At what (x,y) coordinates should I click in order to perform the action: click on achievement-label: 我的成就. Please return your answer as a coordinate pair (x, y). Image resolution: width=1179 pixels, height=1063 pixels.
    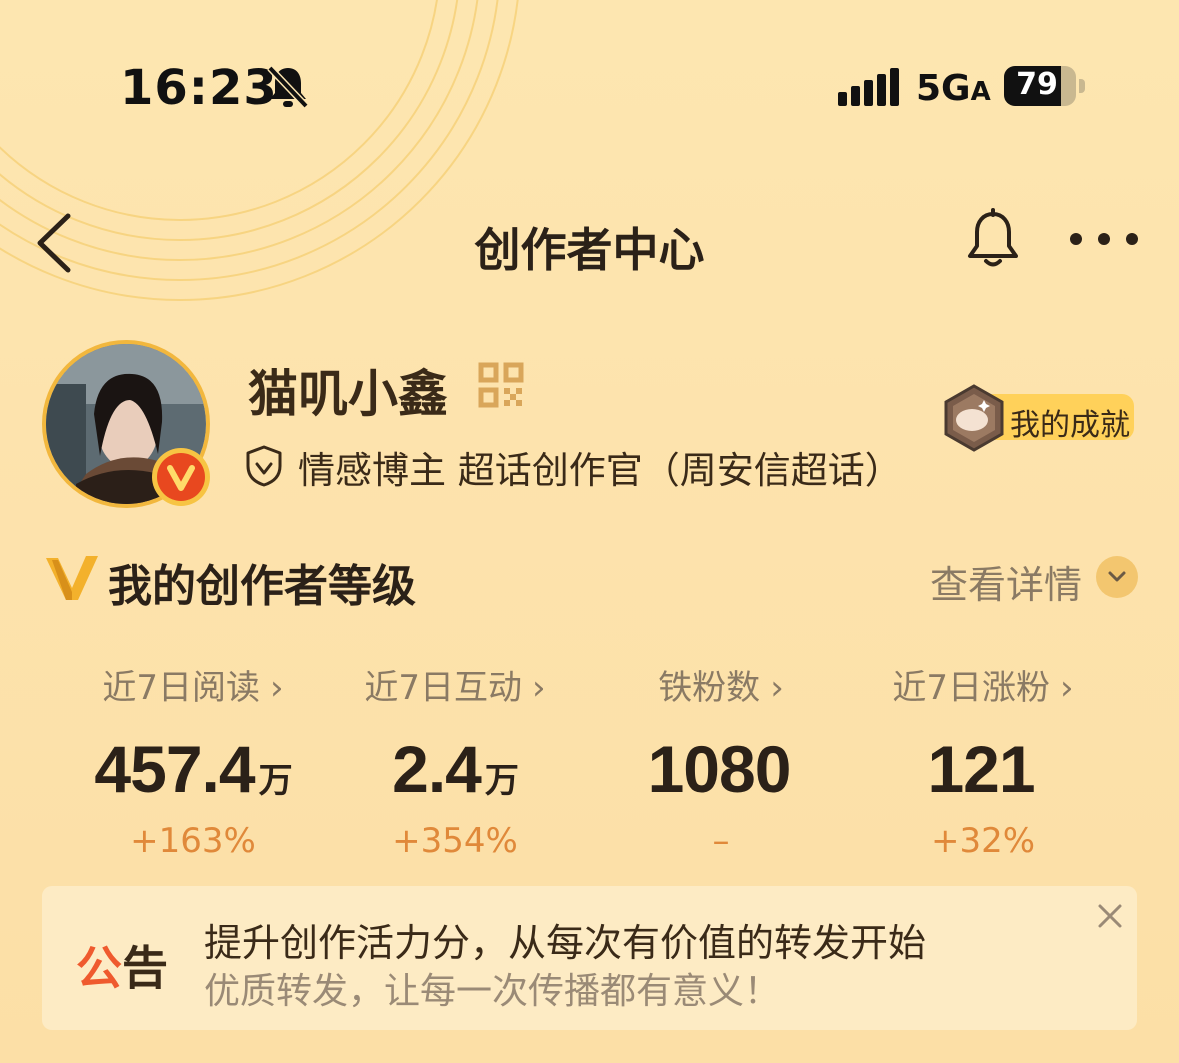
    Looking at the image, I should click on (1070, 425).